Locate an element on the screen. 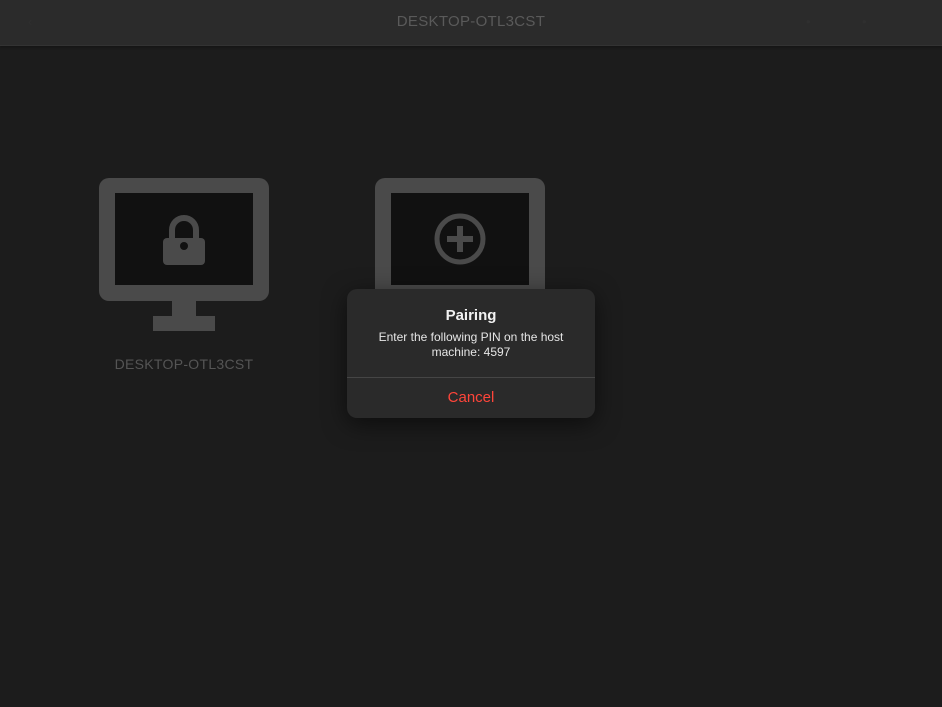 The height and width of the screenshot is (707, 942). monitor-add-icon is located at coordinates (460, 239).